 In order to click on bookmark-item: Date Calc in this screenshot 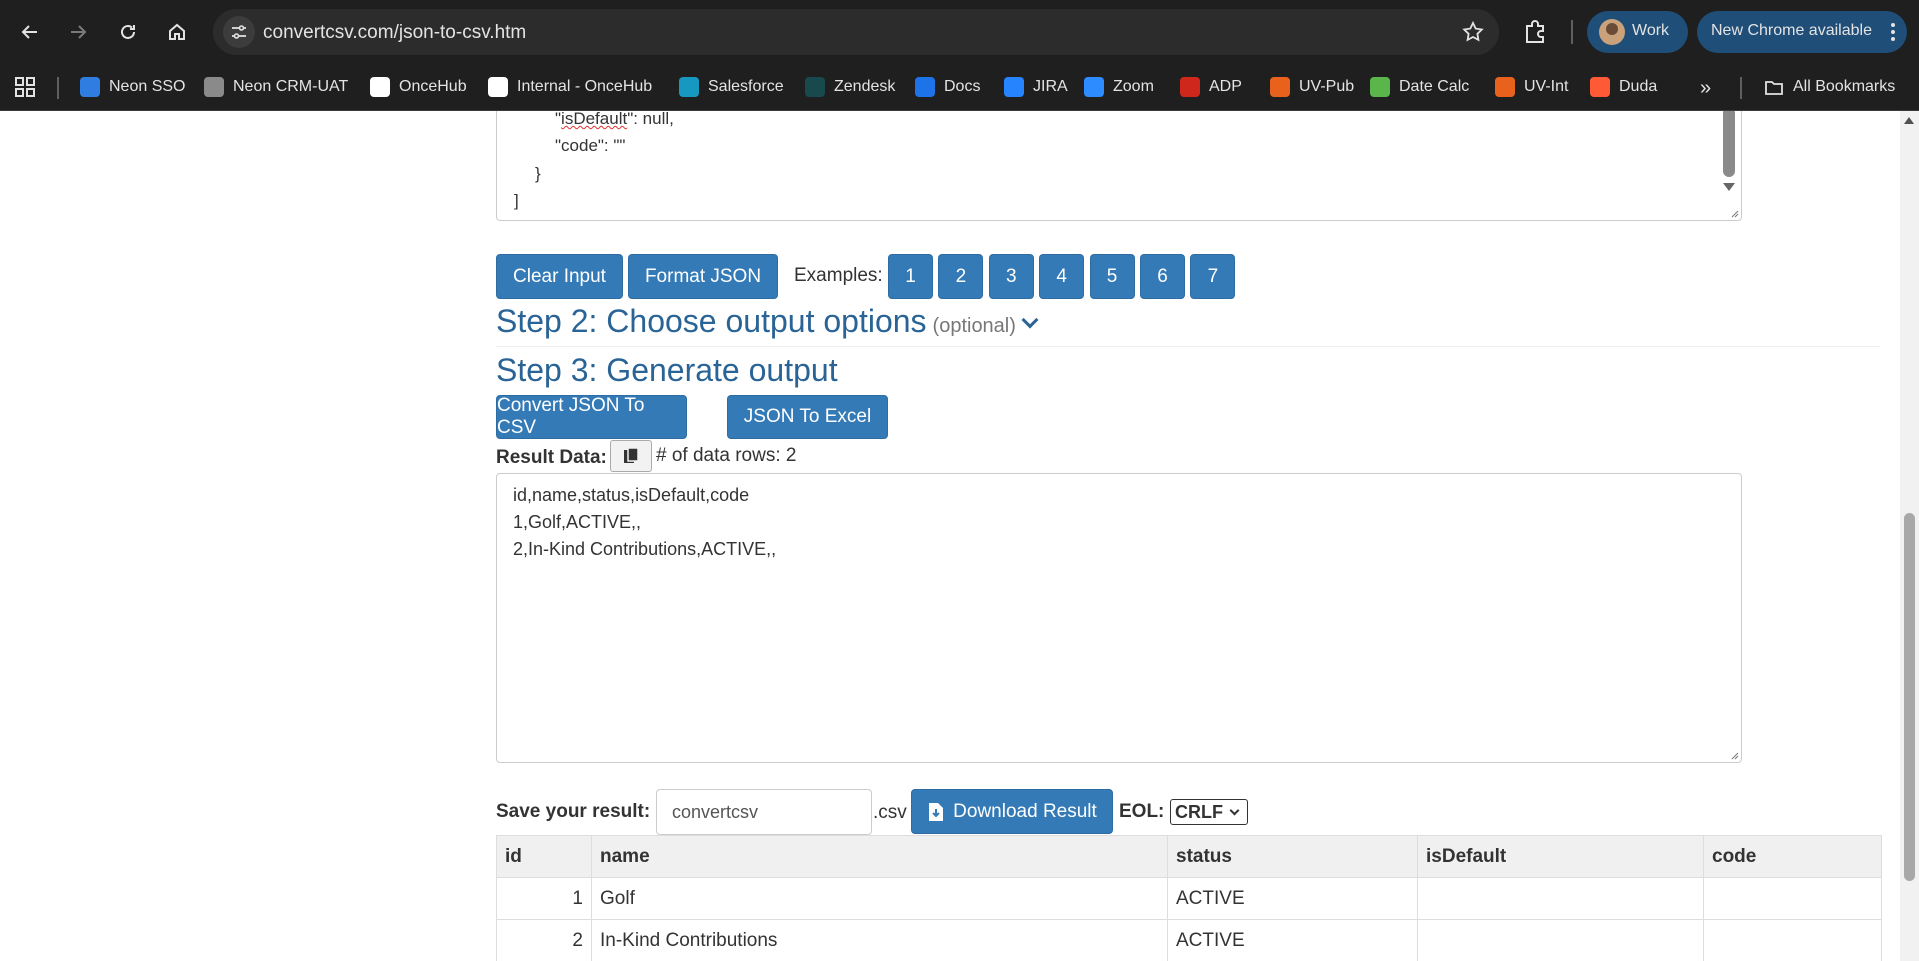, I will do `click(1419, 87)`.